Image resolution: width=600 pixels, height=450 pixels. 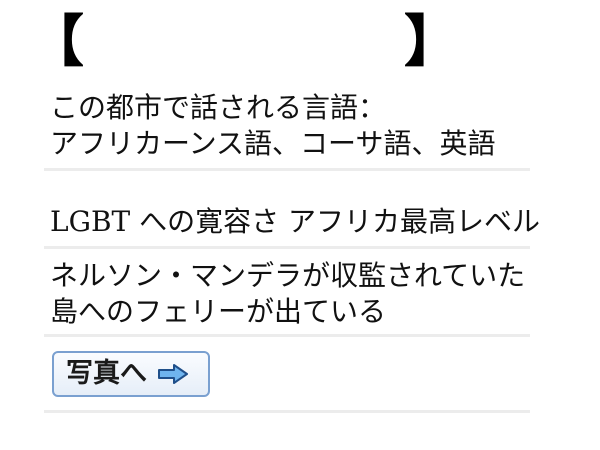 I want to click on languages-heading: この都市で話される言語：, so click(x=218, y=107).